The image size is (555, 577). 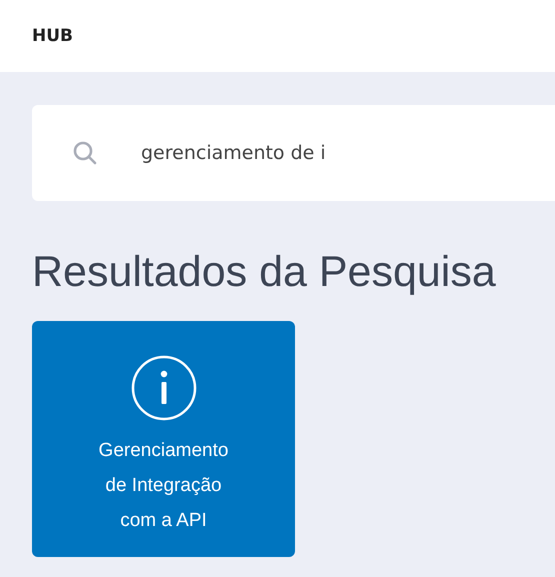 What do you see at coordinates (163, 388) in the screenshot?
I see `info-icon` at bounding box center [163, 388].